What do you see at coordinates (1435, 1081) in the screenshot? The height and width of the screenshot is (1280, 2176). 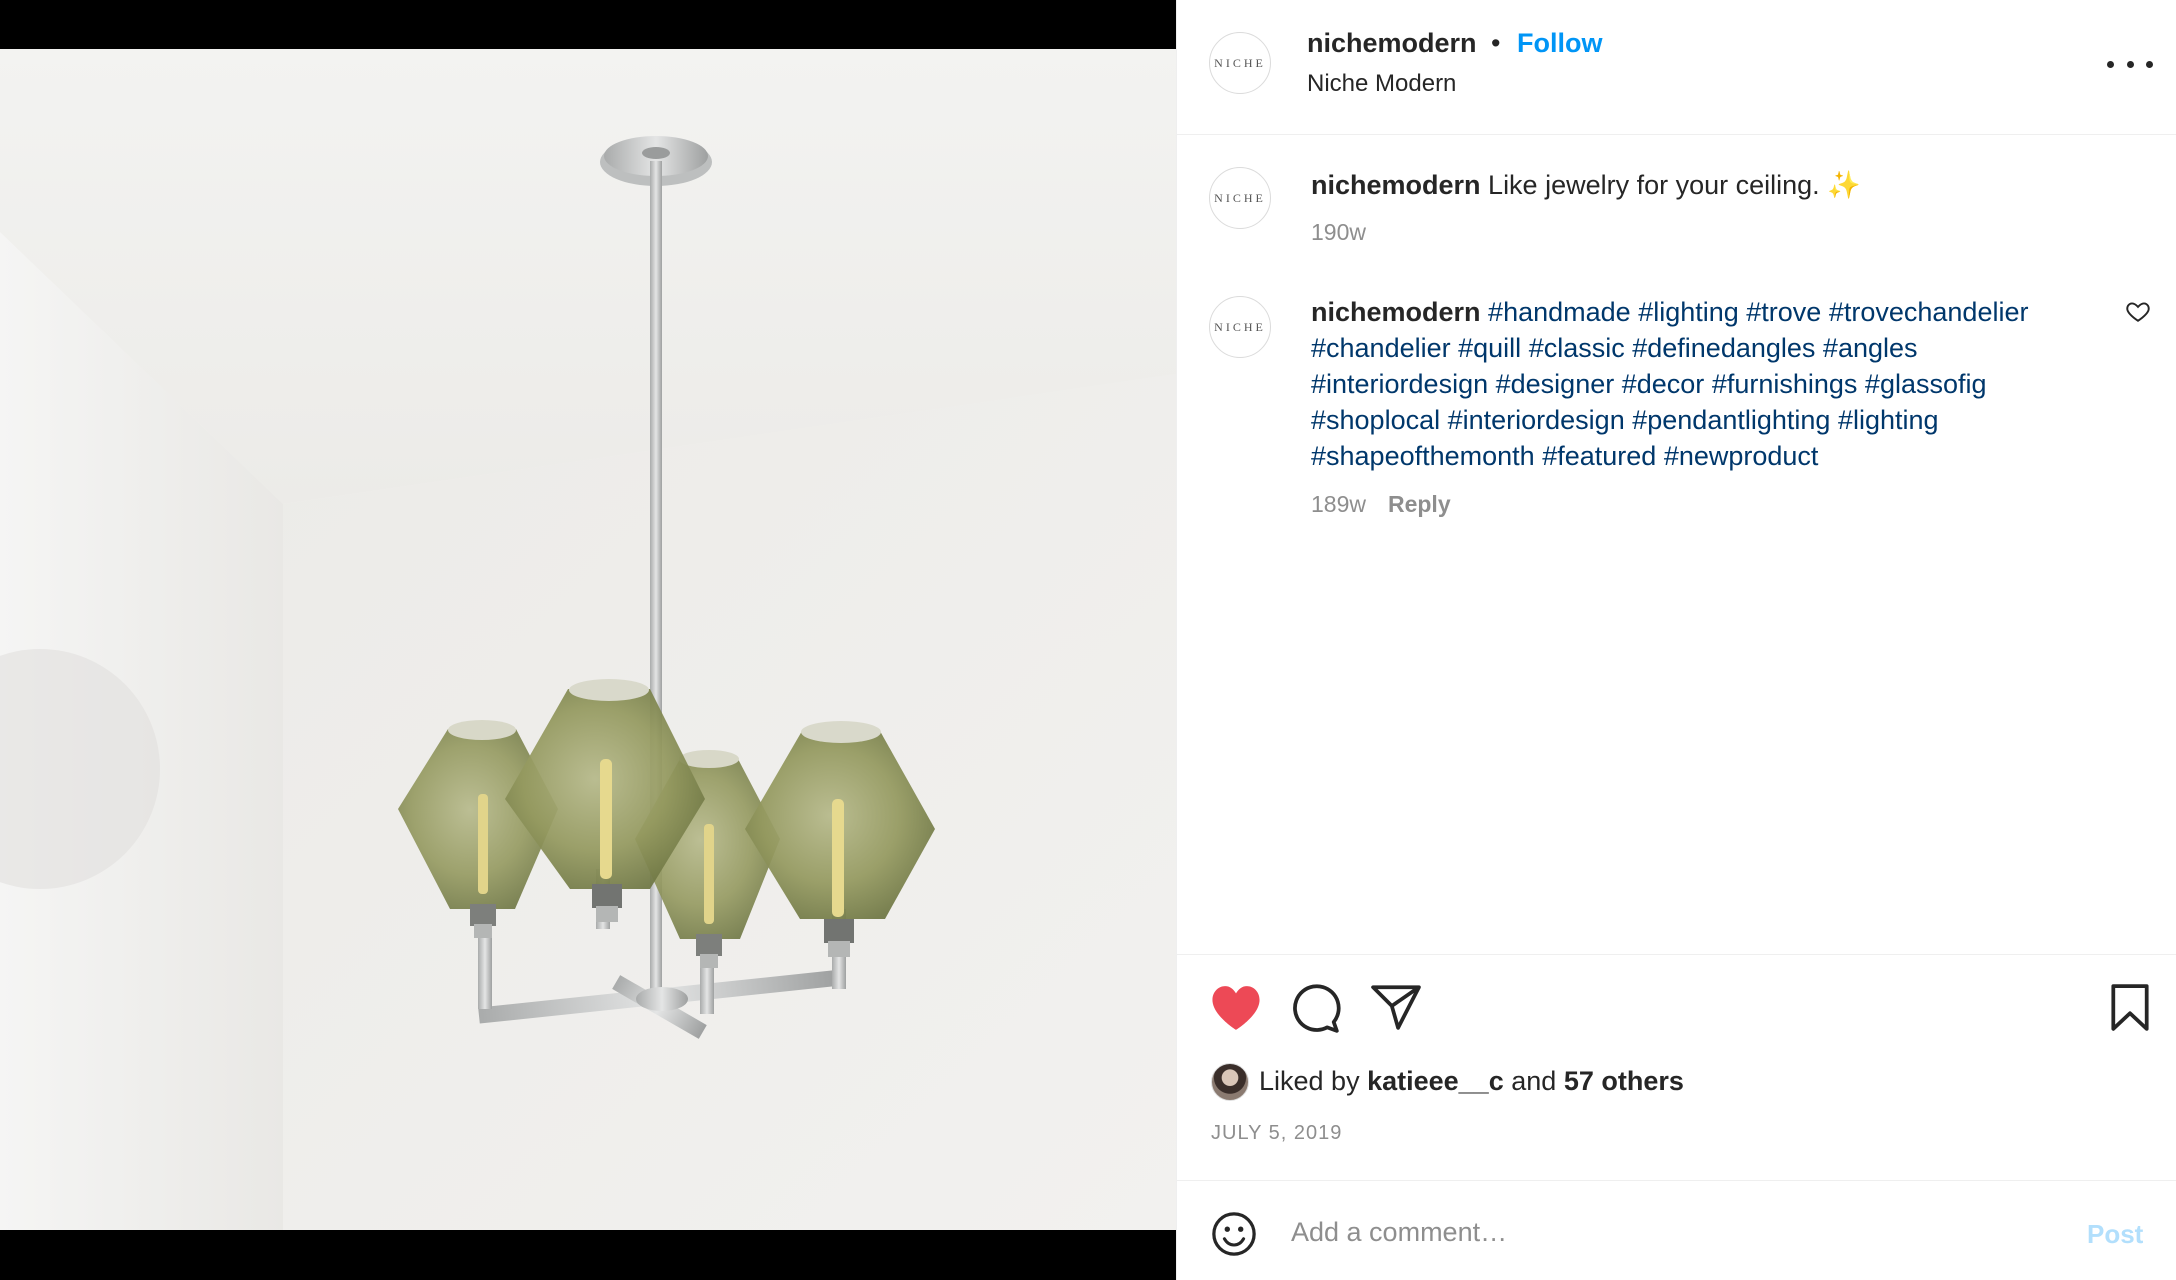 I see `liker-username: katieee__c` at bounding box center [1435, 1081].